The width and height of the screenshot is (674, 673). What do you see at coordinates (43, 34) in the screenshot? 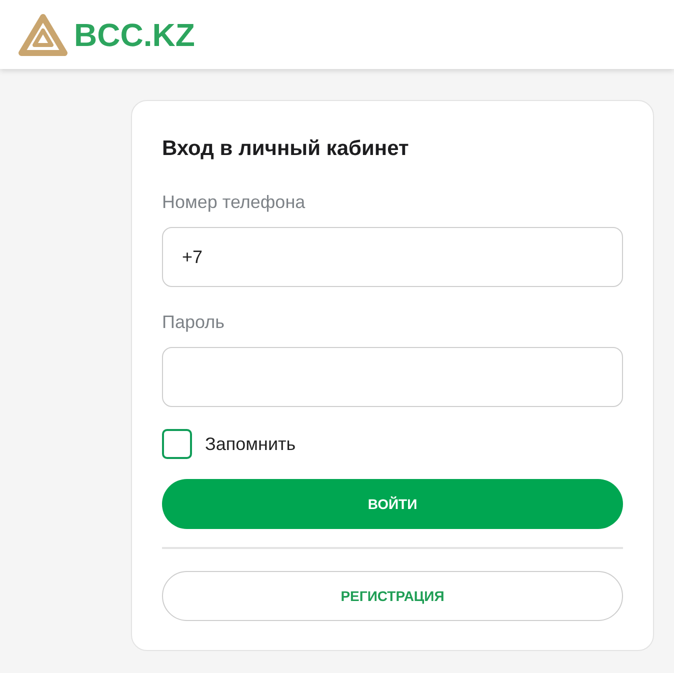
I see `logo-icon` at bounding box center [43, 34].